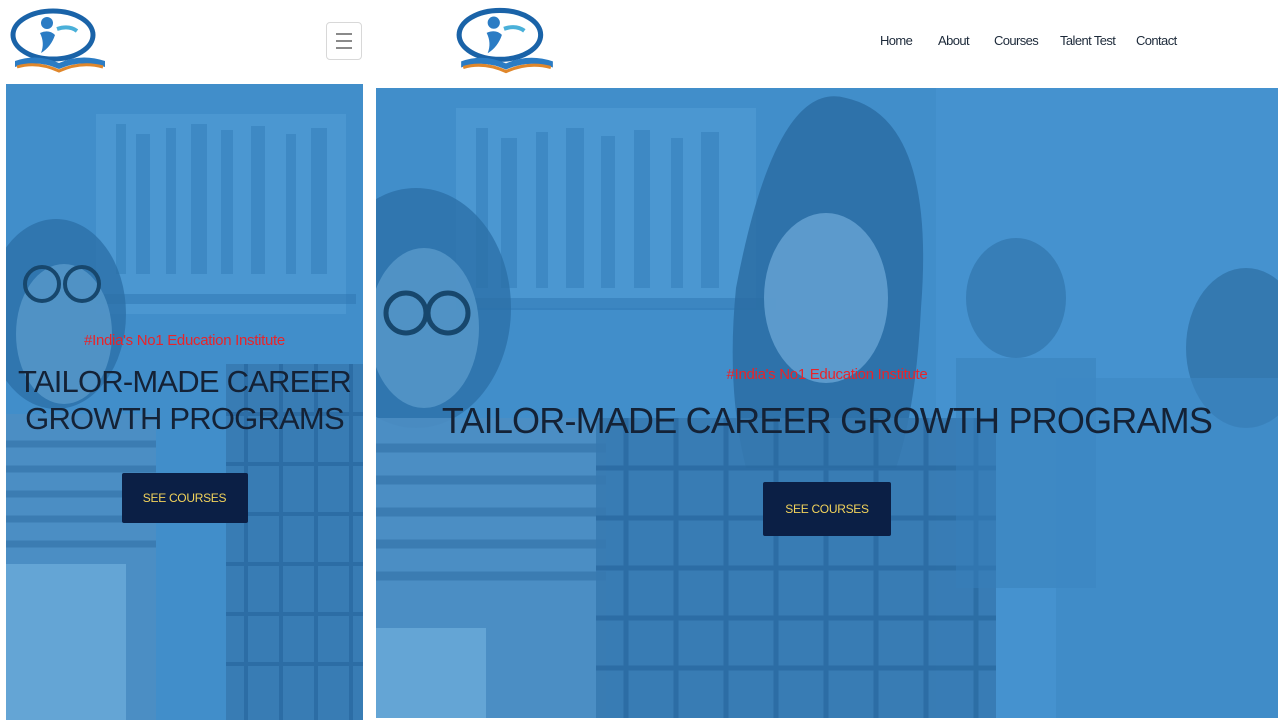 The width and height of the screenshot is (1280, 720). I want to click on screenshot-divider, so click(371, 360).